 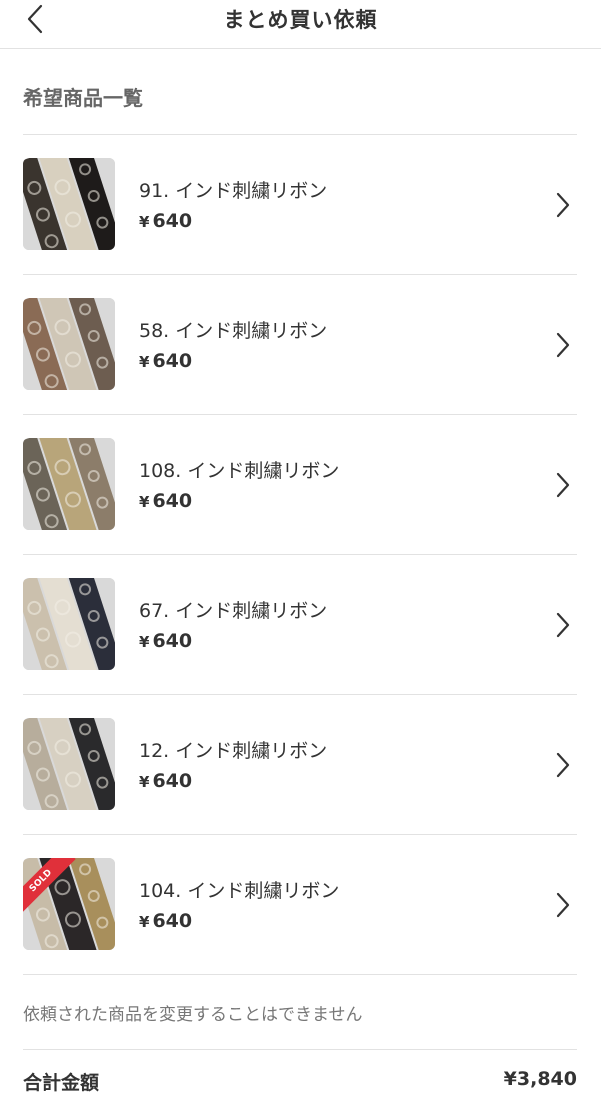 What do you see at coordinates (233, 191) in the screenshot?
I see `item-name: 91. インド刺繍リボン` at bounding box center [233, 191].